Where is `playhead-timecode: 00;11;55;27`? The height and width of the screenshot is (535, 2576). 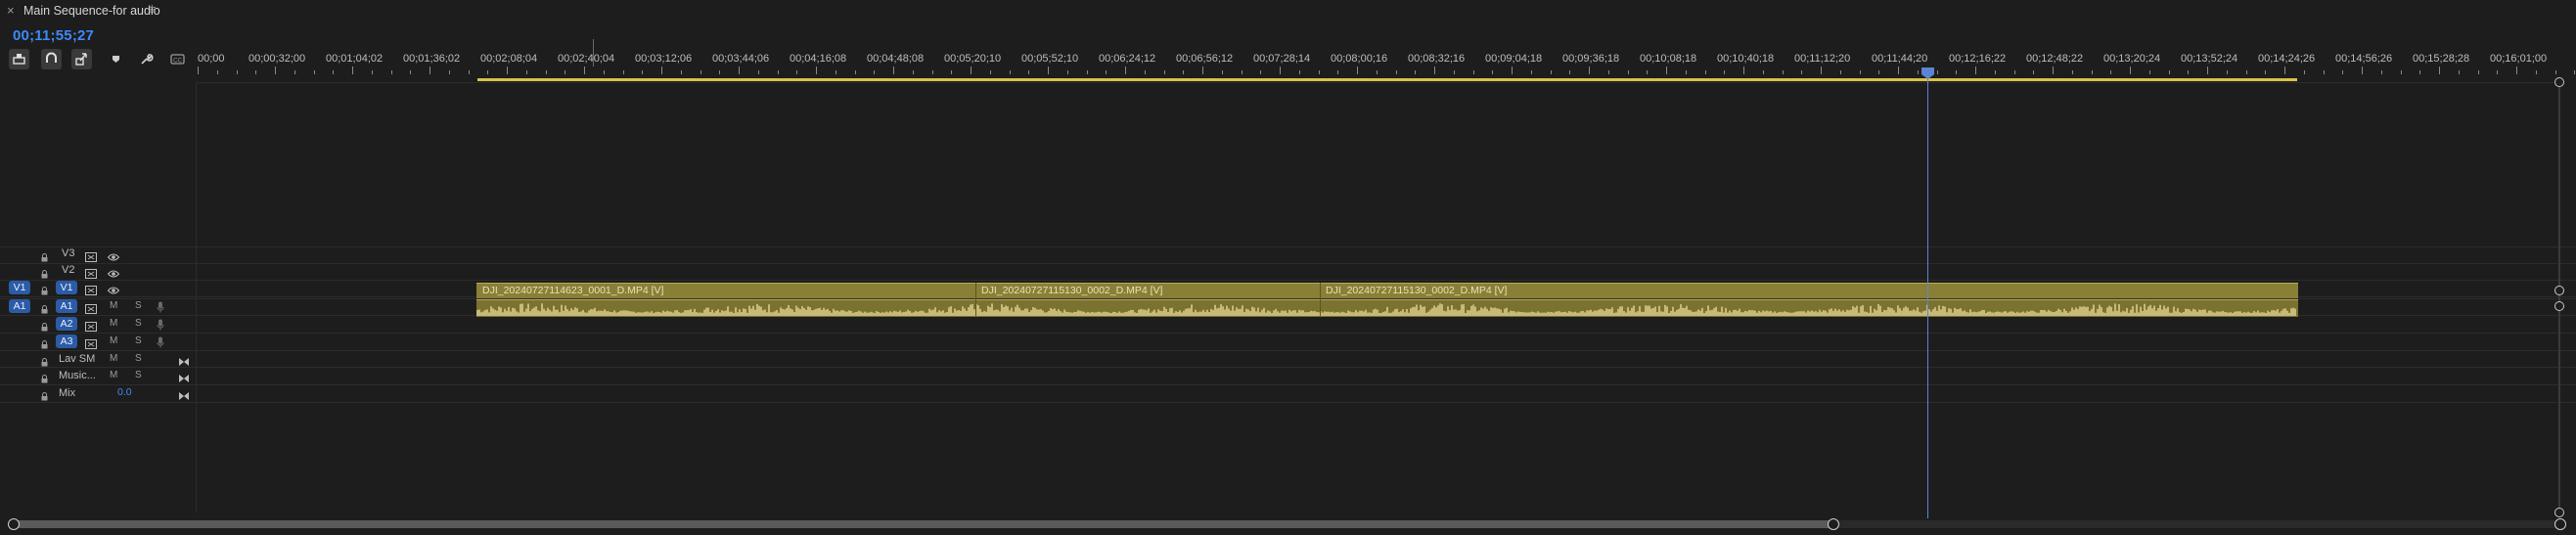 playhead-timecode: 00;11;55;27 is located at coordinates (53, 35).